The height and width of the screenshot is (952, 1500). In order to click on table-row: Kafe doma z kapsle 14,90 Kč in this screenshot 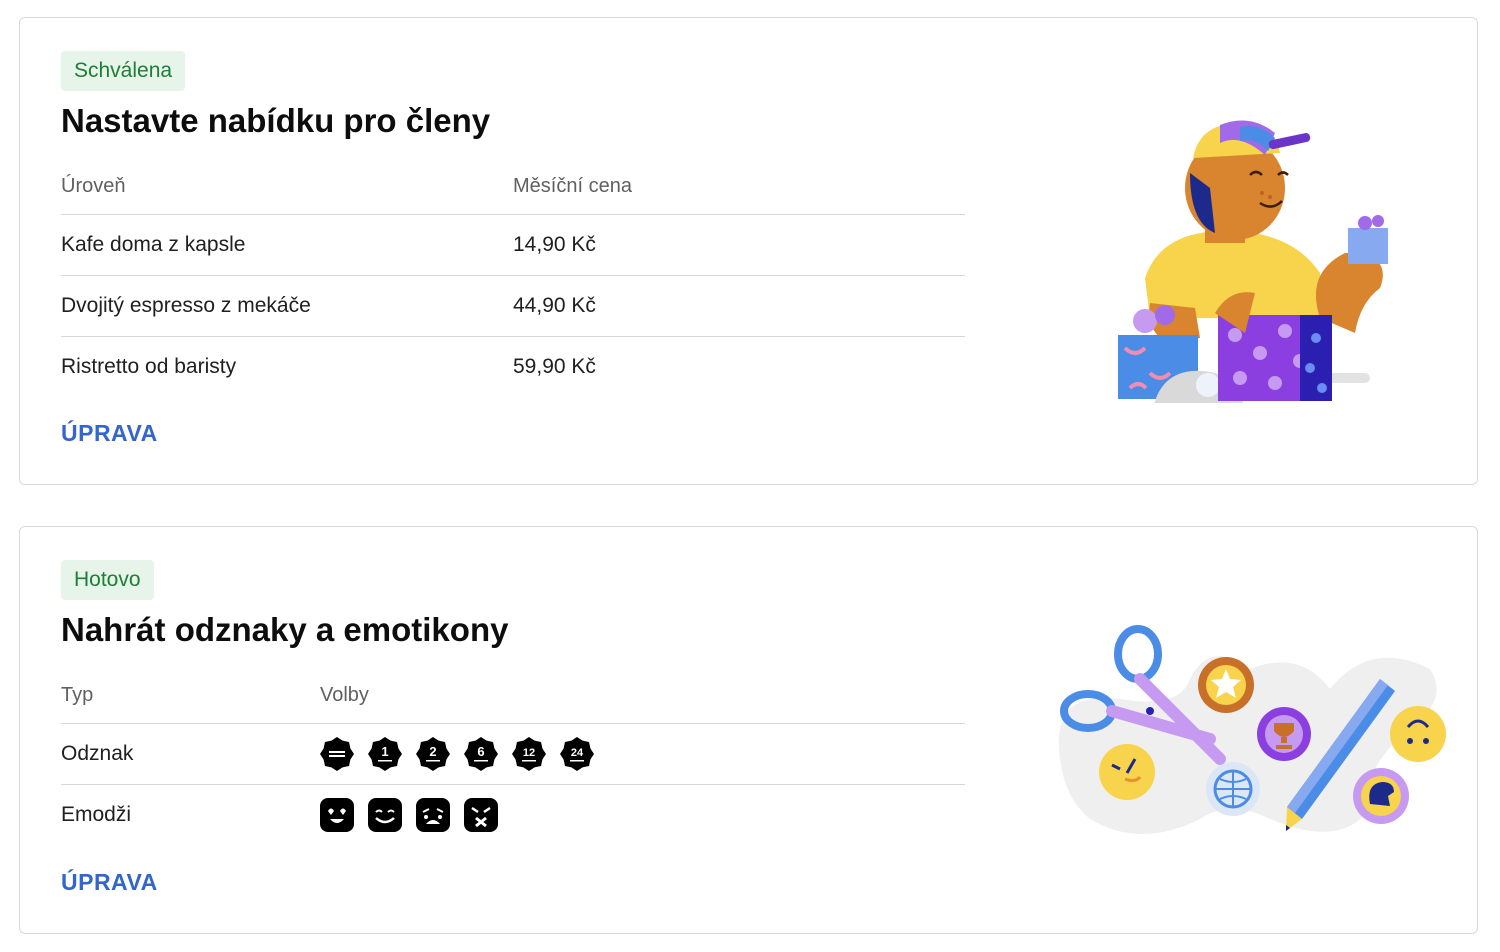, I will do `click(513, 245)`.